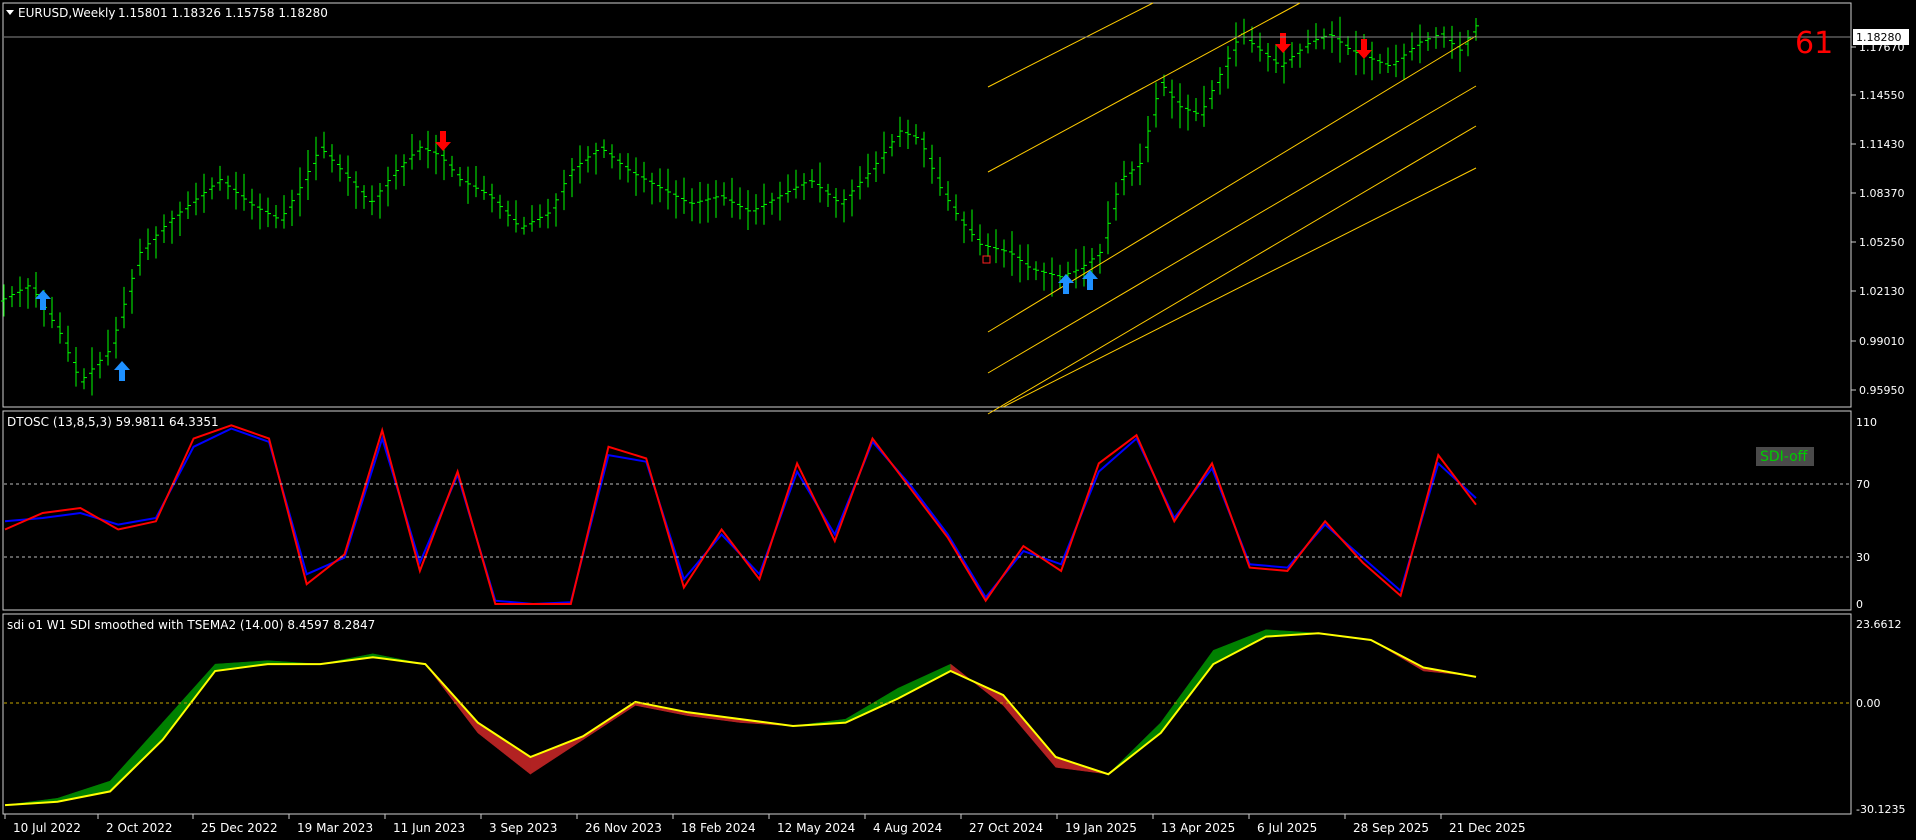 Image resolution: width=1916 pixels, height=840 pixels. Describe the element at coordinates (1391, 828) in the screenshot. I see `time-tick-label: 28 Sep 2025` at that location.